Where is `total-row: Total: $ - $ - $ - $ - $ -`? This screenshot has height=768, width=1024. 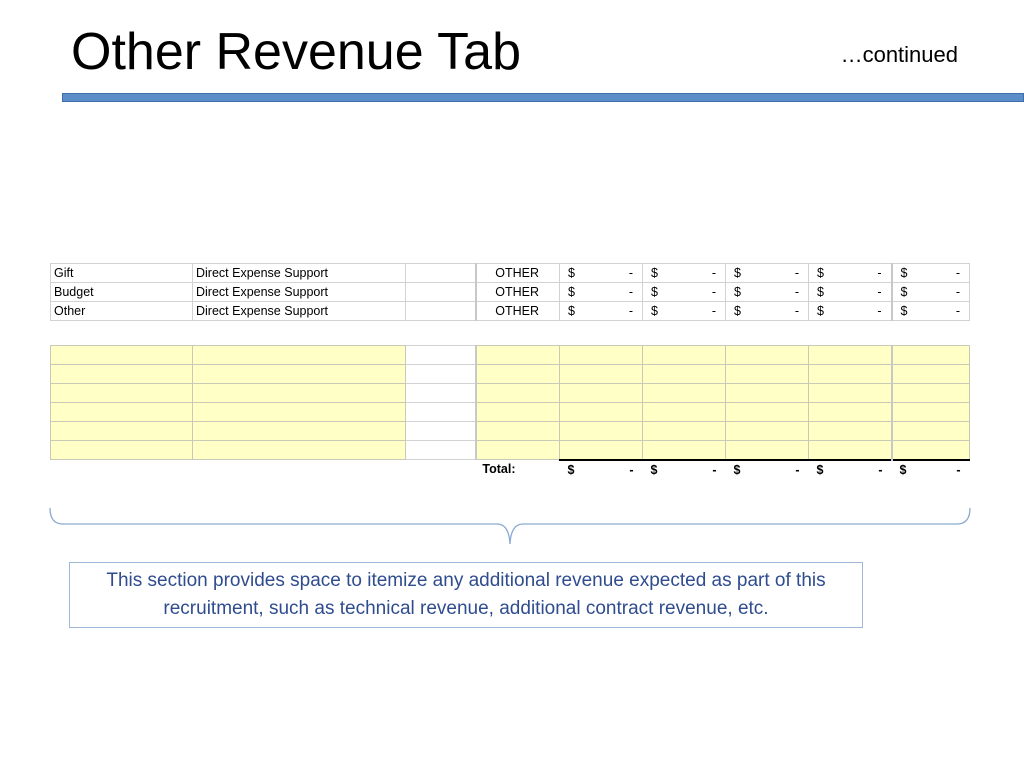 total-row: Total: $ - $ - $ - $ - $ - is located at coordinates (510, 468).